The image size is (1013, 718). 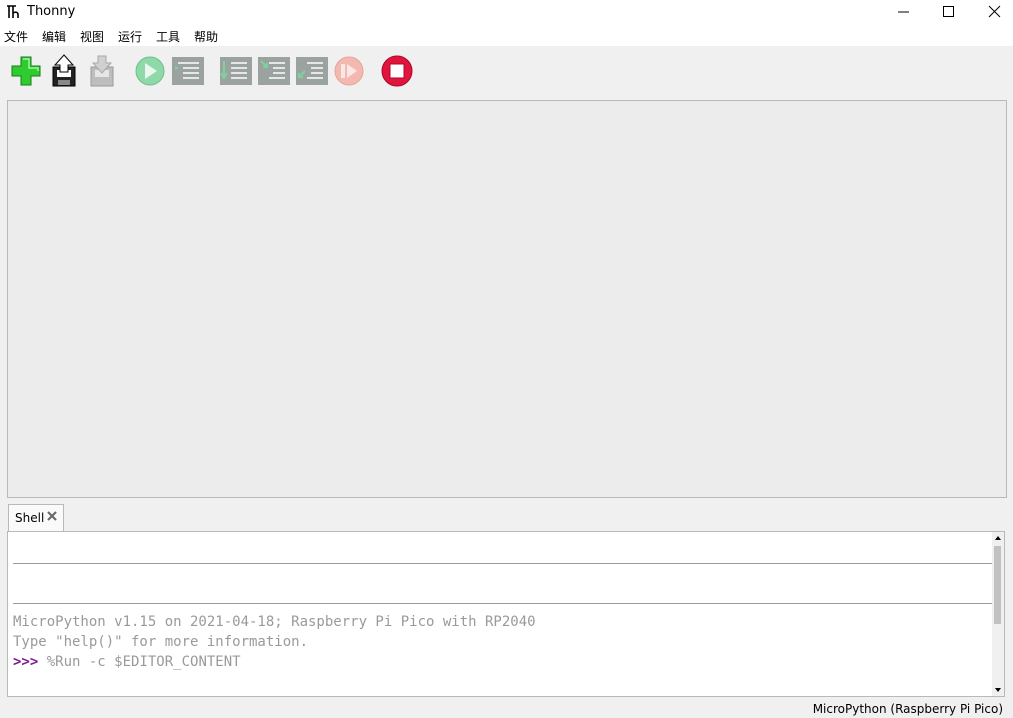 What do you see at coordinates (143, 662) in the screenshot?
I see `shell-command: %Run -c $EDITOR_CONTENT` at bounding box center [143, 662].